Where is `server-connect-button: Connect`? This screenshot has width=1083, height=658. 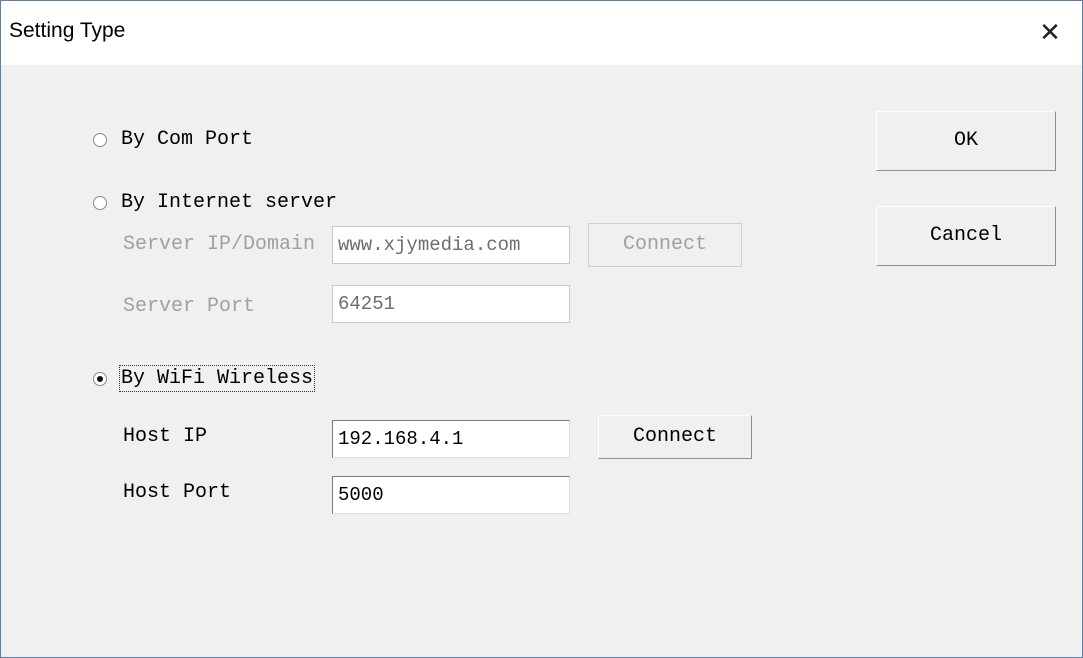 server-connect-button: Connect is located at coordinates (665, 245).